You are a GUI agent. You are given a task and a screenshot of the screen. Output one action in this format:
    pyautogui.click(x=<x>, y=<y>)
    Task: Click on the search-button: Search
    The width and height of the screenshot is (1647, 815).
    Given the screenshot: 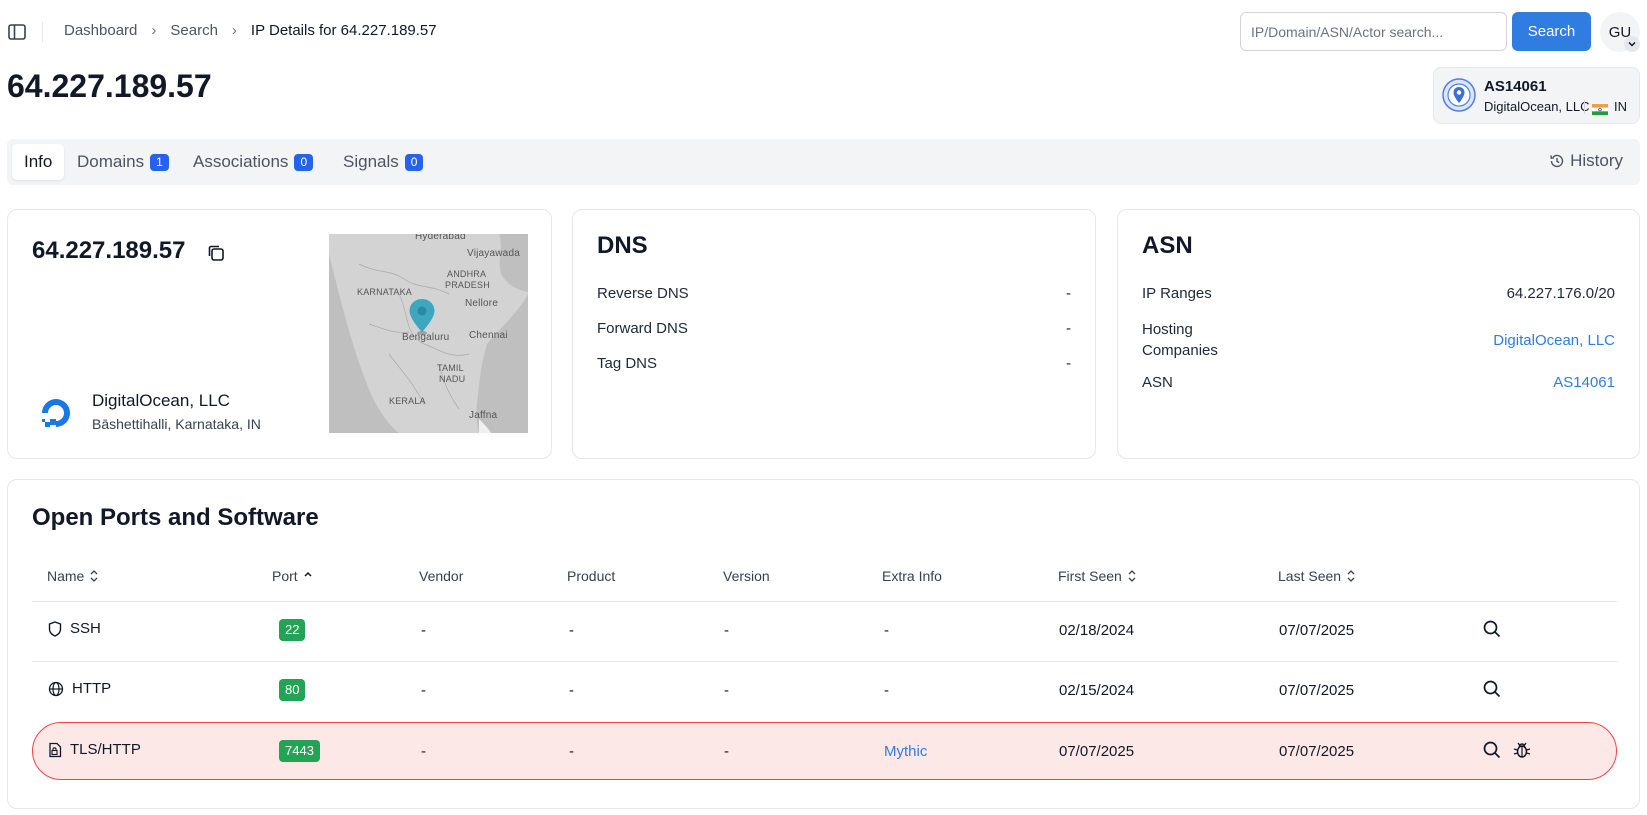 What is the action you would take?
    pyautogui.click(x=1551, y=31)
    